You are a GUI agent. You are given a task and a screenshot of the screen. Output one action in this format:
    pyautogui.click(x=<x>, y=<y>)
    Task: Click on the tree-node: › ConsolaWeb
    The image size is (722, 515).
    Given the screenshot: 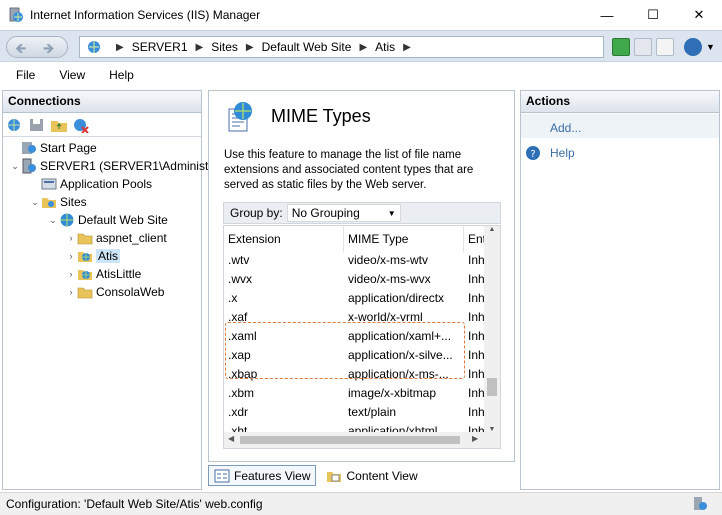 What is the action you would take?
    pyautogui.click(x=115, y=292)
    